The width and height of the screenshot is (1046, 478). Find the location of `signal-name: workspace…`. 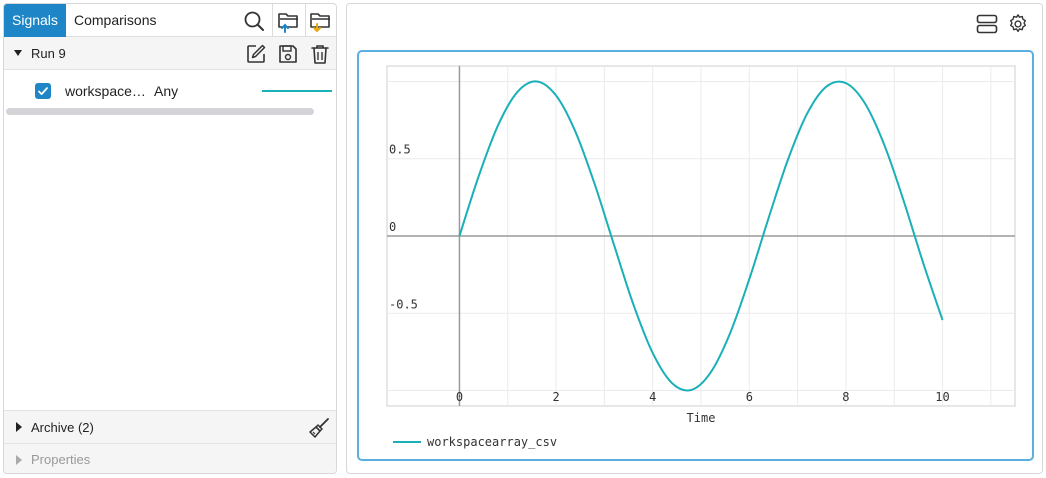

signal-name: workspace… is located at coordinates (105, 91).